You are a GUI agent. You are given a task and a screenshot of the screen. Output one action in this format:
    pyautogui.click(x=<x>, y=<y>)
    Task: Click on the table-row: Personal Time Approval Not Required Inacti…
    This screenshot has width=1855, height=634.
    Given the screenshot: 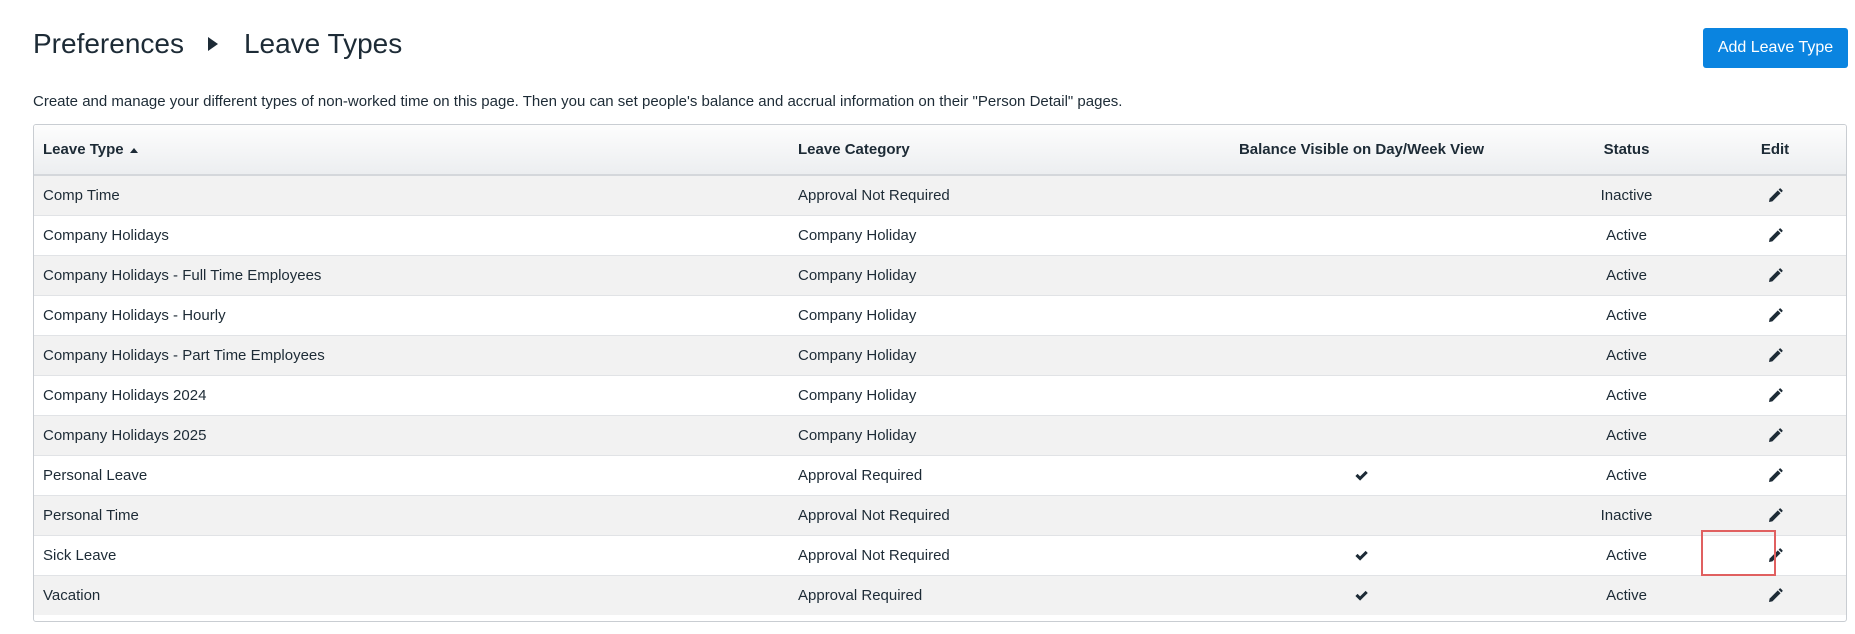 What is the action you would take?
    pyautogui.click(x=940, y=514)
    